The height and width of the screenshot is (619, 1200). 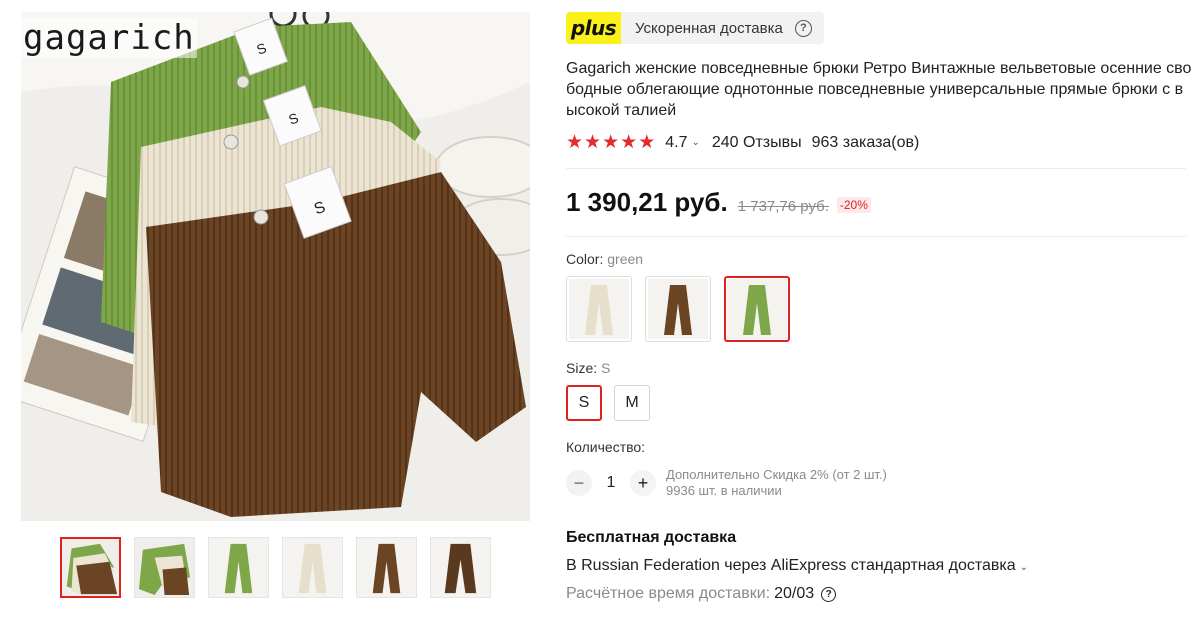 I want to click on color-swatch-beige, so click(x=599, y=309).